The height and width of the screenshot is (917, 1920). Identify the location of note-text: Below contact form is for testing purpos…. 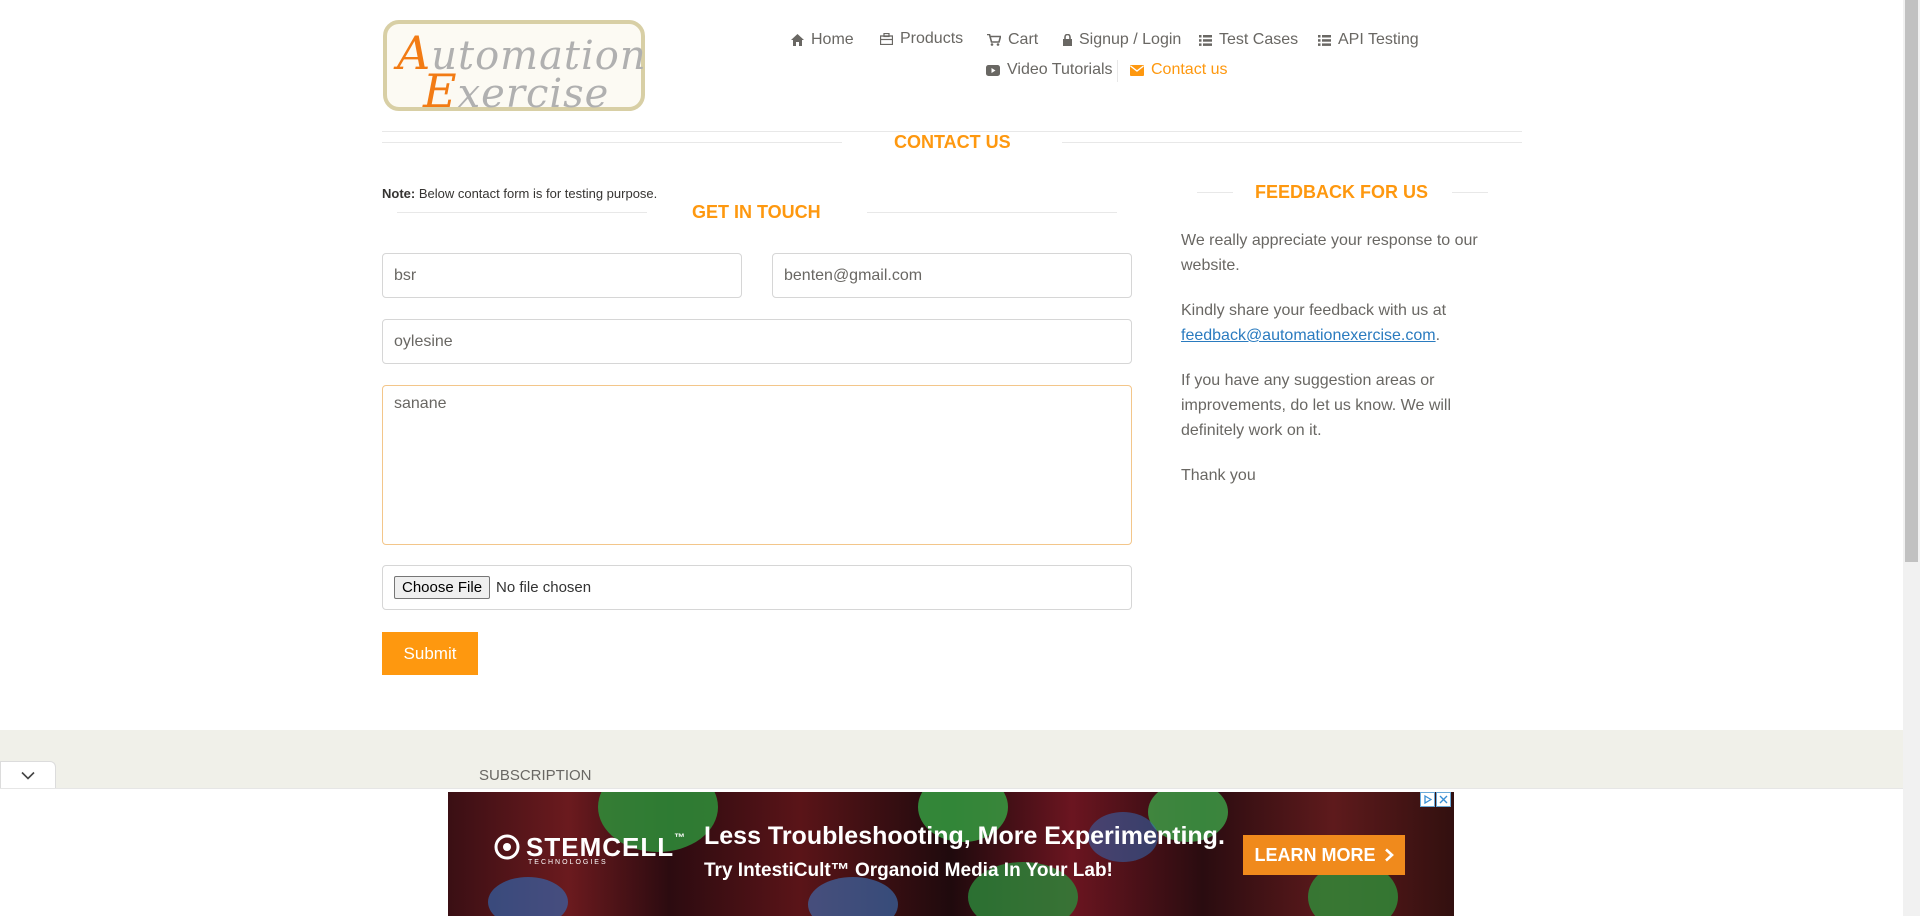
(536, 193).